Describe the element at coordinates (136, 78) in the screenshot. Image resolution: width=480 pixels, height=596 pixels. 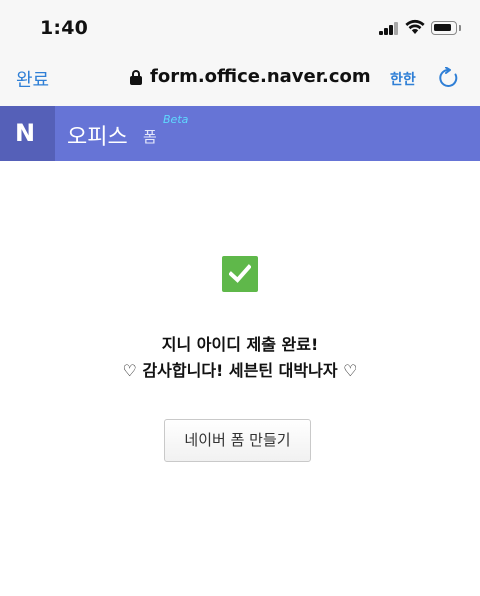
I see `lock-icon` at that location.